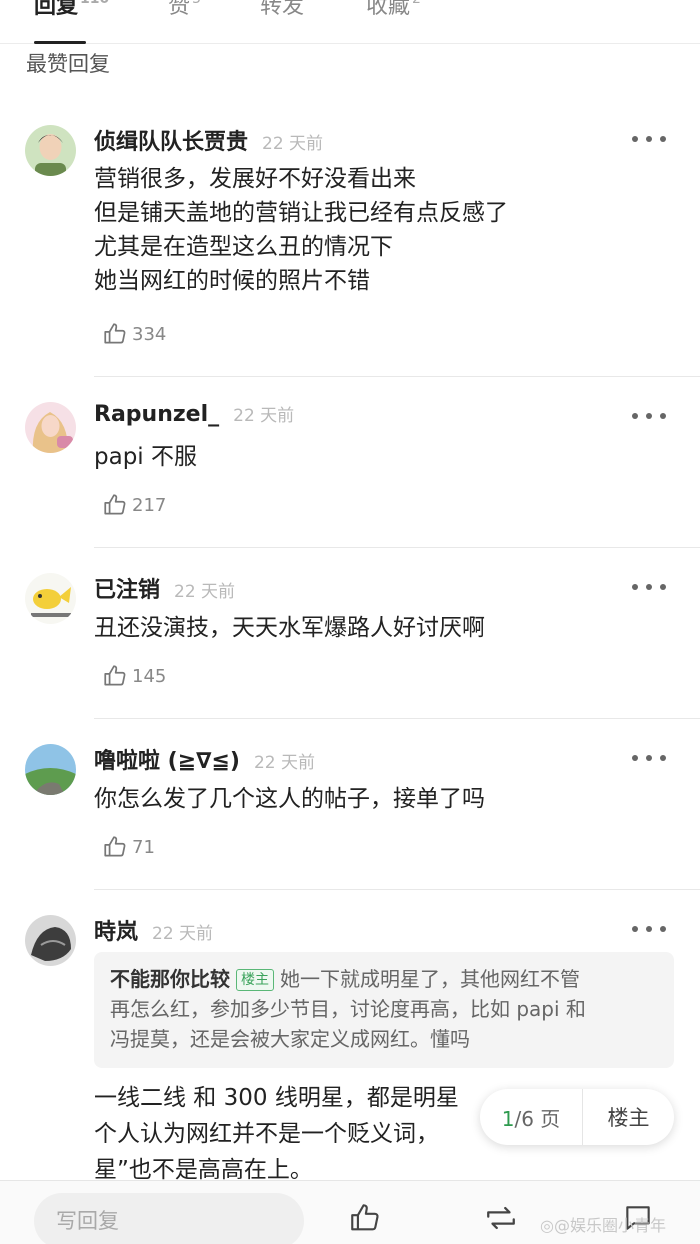 The width and height of the screenshot is (700, 1244). I want to click on comment-line: 营销很多，发展好不好没看出来, so click(255, 179).